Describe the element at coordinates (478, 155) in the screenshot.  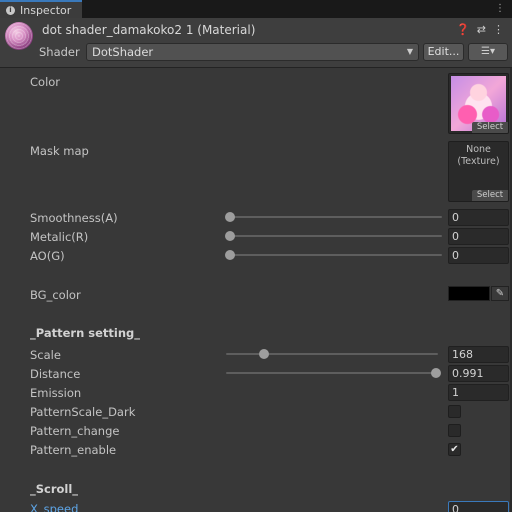
I see `mask-map-none-text: None (Texture)` at that location.